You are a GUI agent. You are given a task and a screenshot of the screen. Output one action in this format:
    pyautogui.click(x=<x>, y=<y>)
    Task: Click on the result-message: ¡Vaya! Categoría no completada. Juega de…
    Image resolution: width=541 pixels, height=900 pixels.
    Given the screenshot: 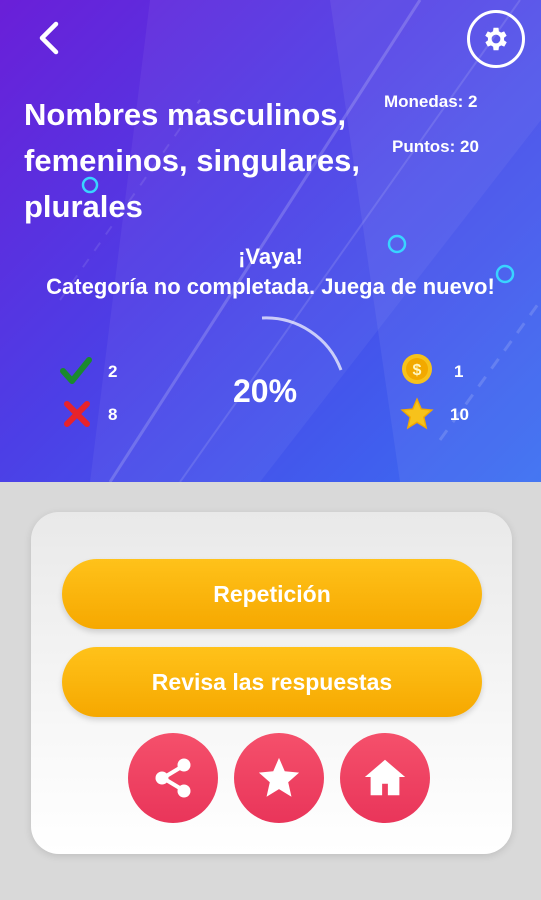 What is the action you would take?
    pyautogui.click(x=270, y=272)
    